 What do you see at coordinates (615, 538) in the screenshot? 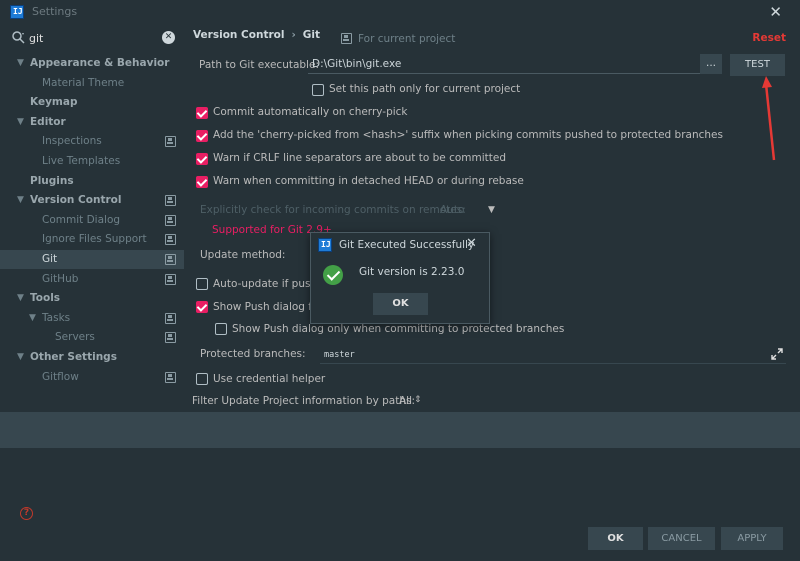
I see `ok-button: OK` at bounding box center [615, 538].